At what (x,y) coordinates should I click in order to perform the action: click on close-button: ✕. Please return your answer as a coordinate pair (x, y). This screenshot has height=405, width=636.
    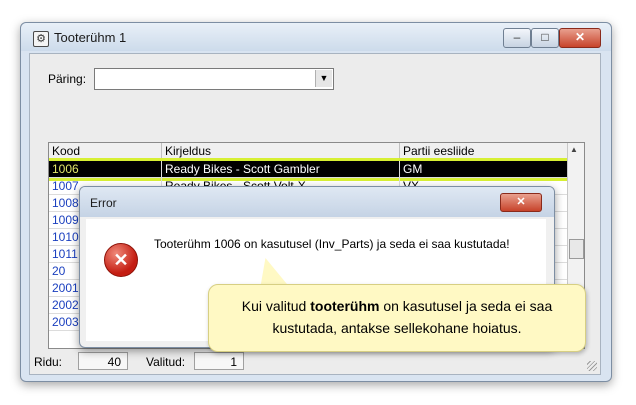
    Looking at the image, I should click on (580, 38).